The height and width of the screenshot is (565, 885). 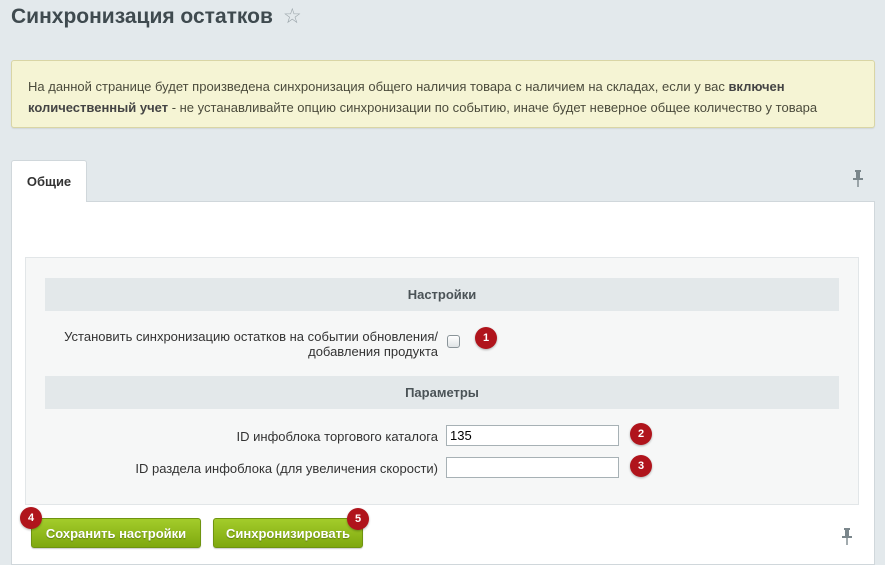 I want to click on sync-event-checkbox, so click(x=453, y=341).